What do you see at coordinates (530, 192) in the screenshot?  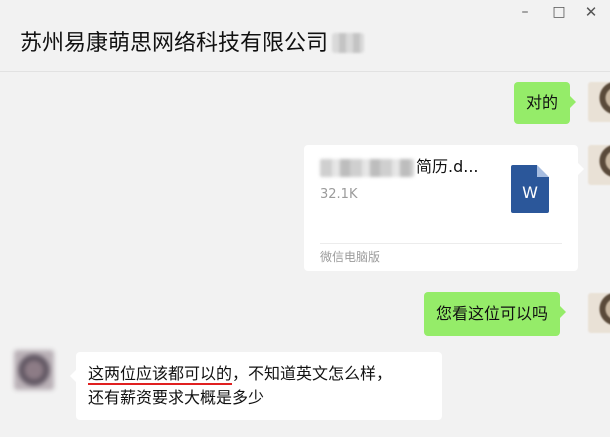 I see `word-icon-letter: W` at bounding box center [530, 192].